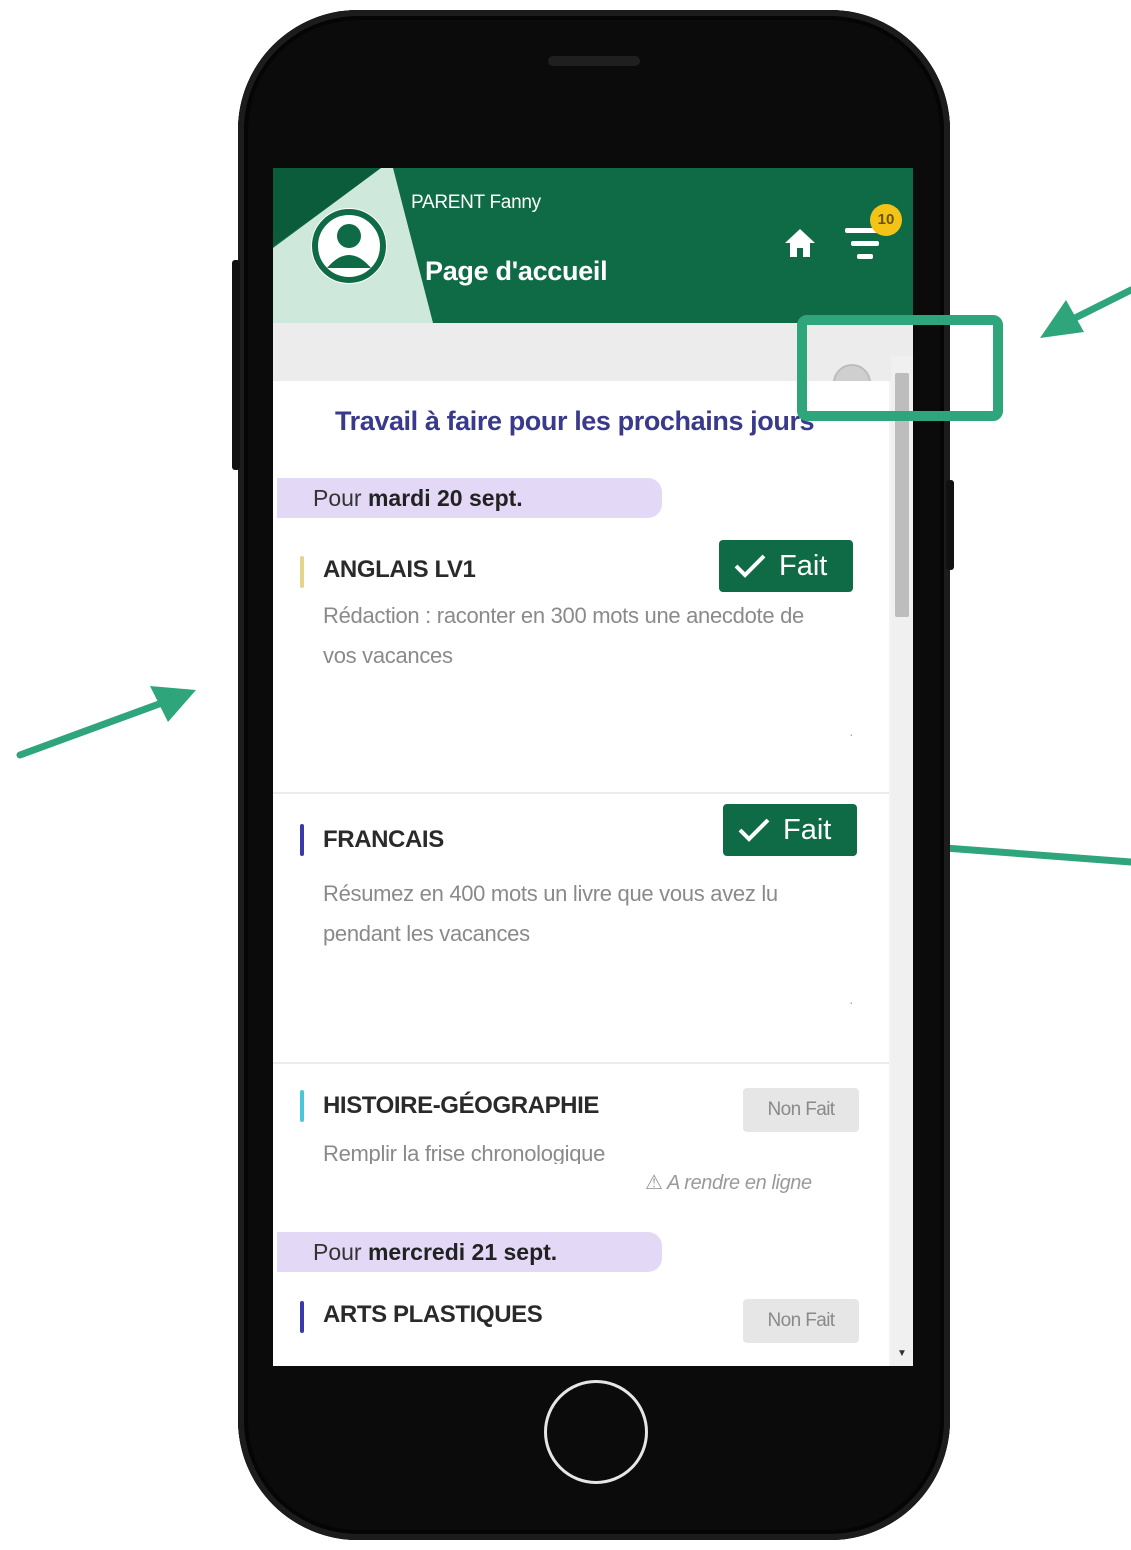 The image size is (1131, 1550). What do you see at coordinates (349, 246) in the screenshot?
I see `user-avatar-icon` at bounding box center [349, 246].